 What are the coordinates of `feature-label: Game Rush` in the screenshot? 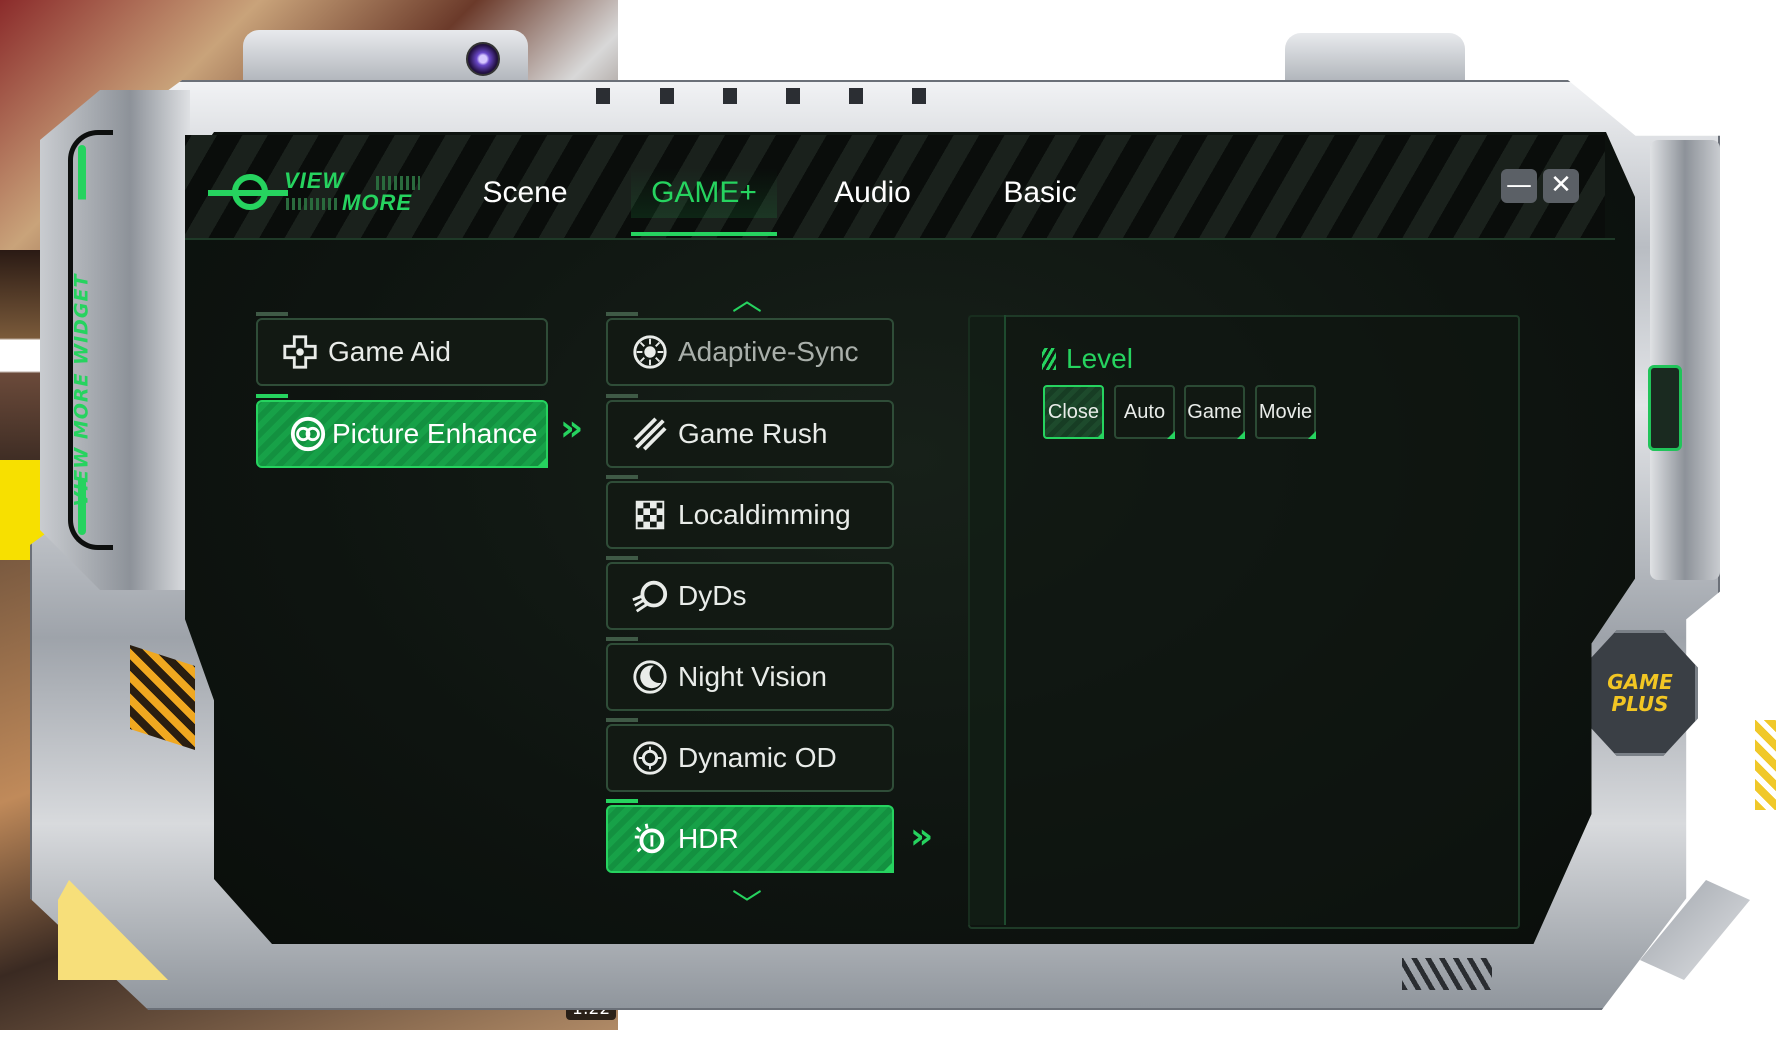 It's located at (753, 433).